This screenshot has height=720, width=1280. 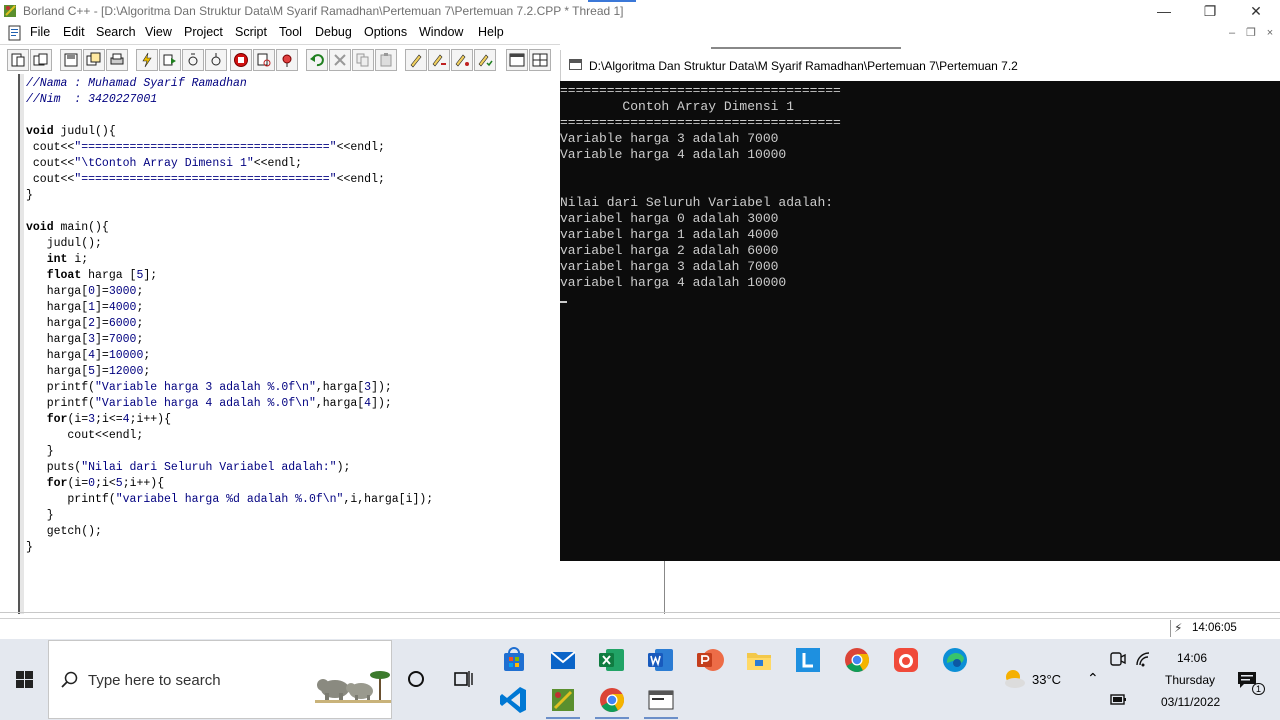 What do you see at coordinates (229, 260) in the screenshot?
I see `code-line: int i;` at bounding box center [229, 260].